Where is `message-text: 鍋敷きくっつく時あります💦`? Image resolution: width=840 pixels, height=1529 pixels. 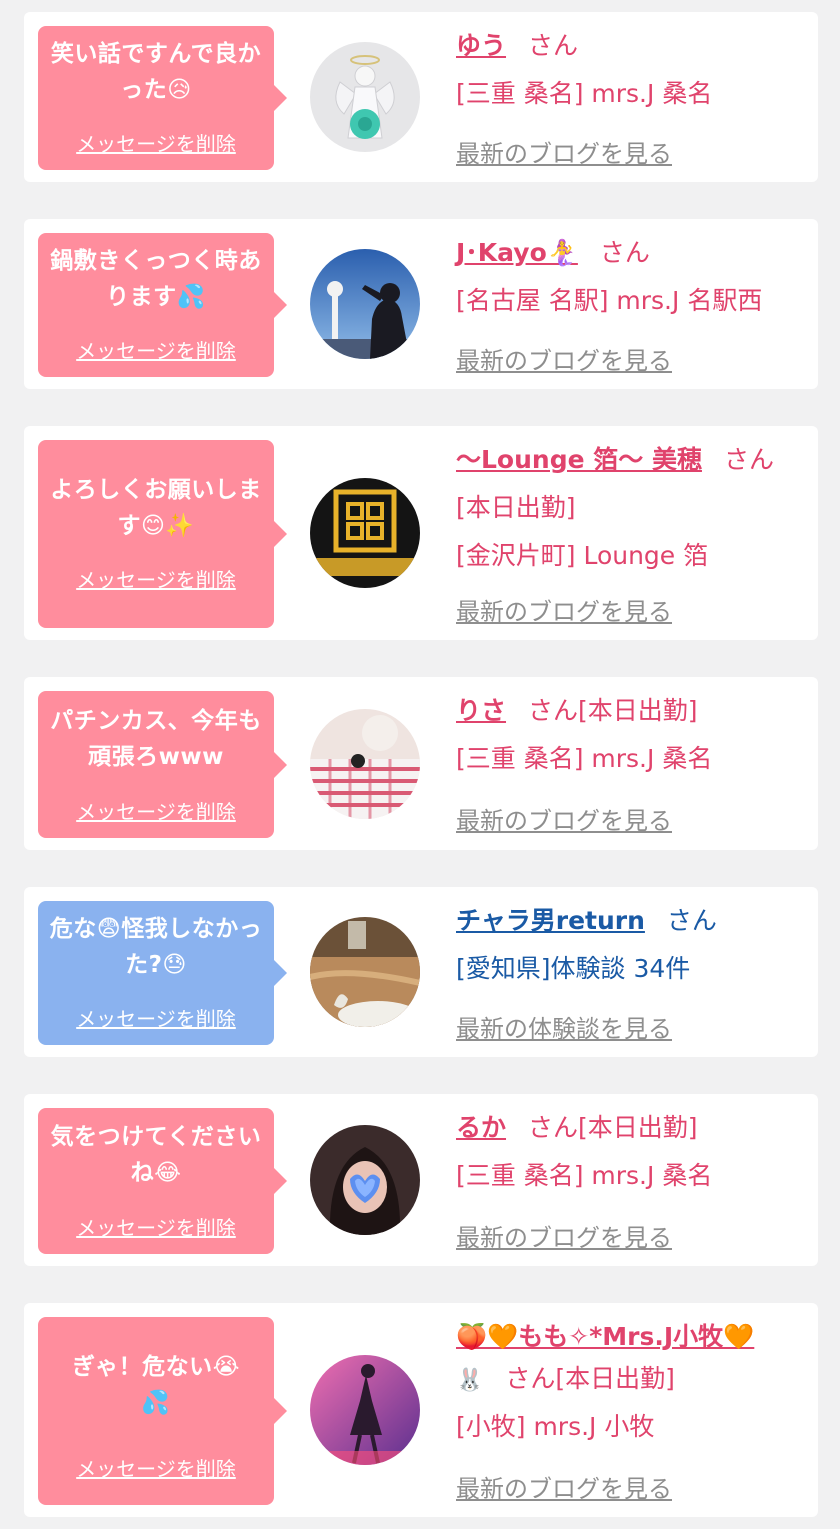
message-text: 鍋敷きくっつく時あります💦 is located at coordinates (156, 279).